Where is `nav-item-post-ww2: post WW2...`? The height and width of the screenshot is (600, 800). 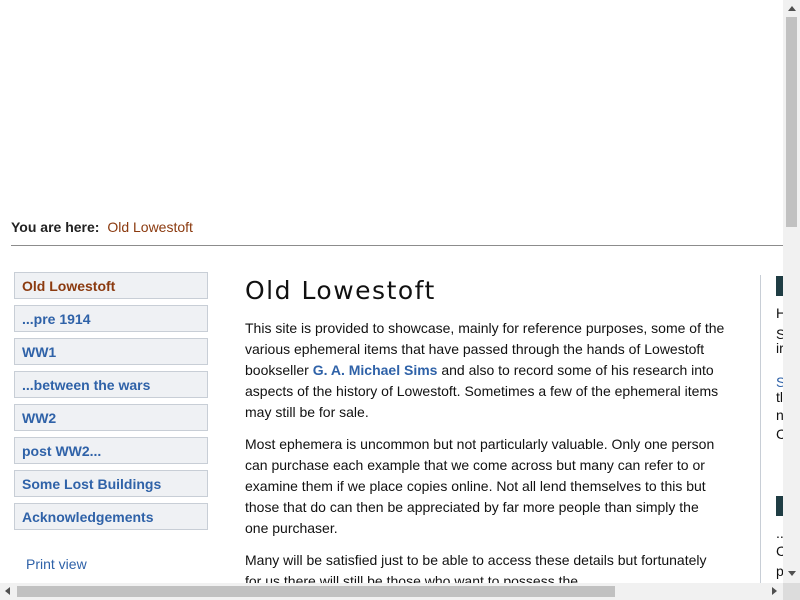 nav-item-post-ww2: post WW2... is located at coordinates (111, 450).